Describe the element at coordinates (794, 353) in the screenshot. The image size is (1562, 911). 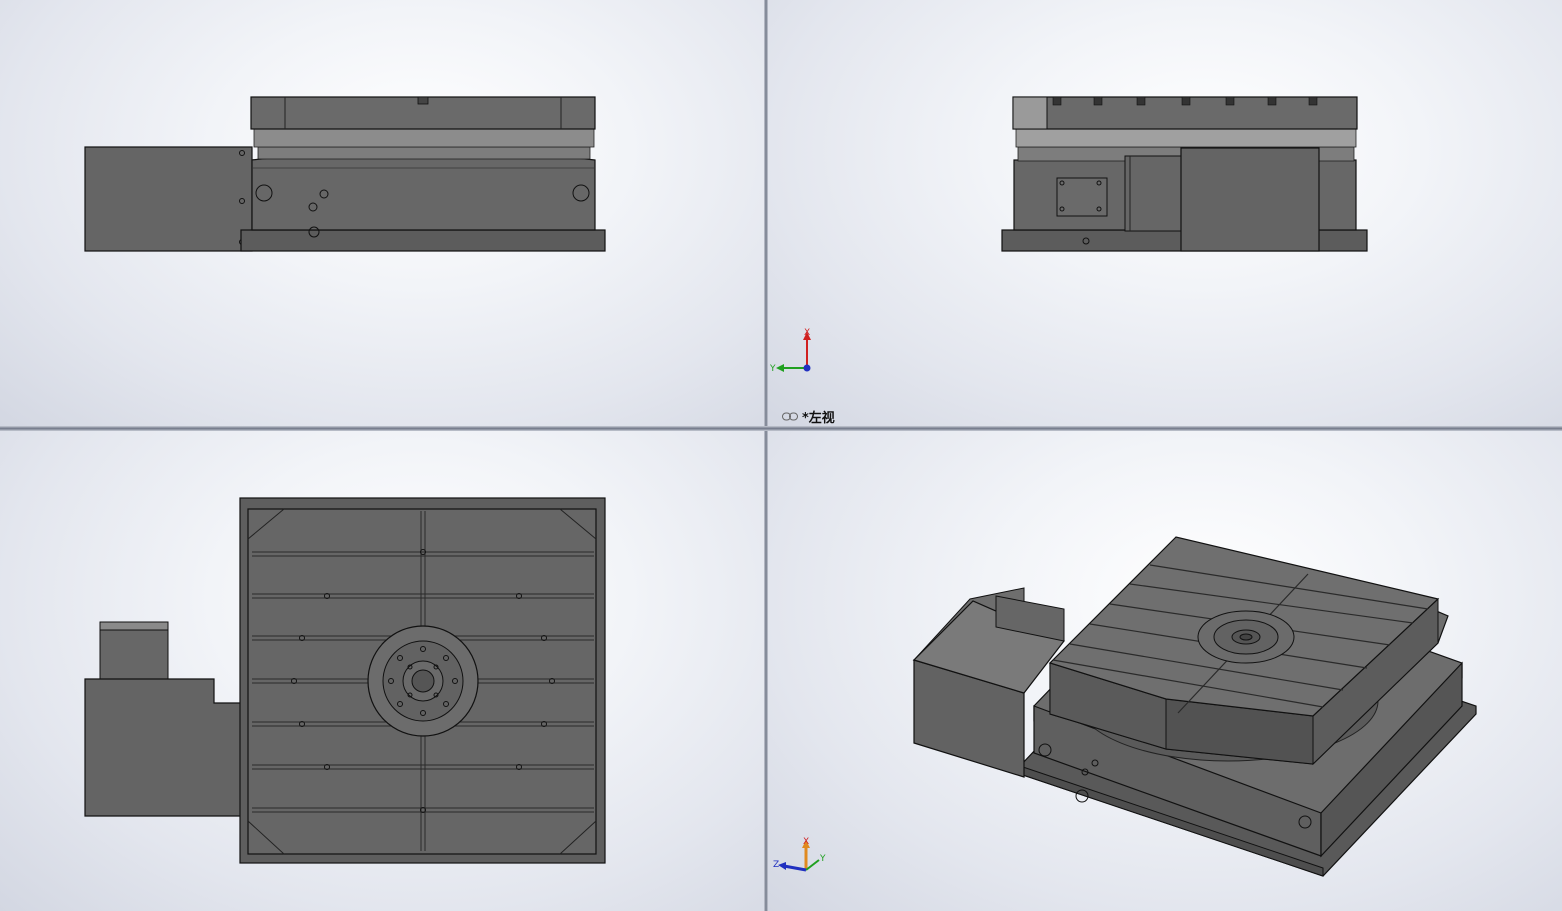
I see `coordinate-triad: X Y` at that location.